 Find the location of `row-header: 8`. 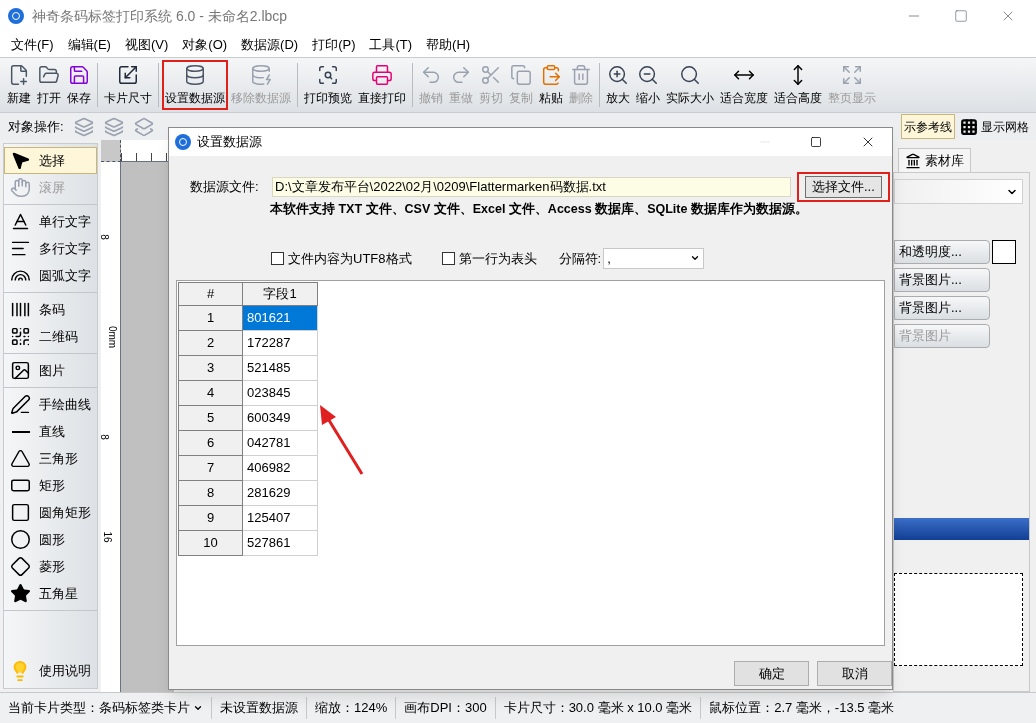

row-header: 8 is located at coordinates (210, 493).